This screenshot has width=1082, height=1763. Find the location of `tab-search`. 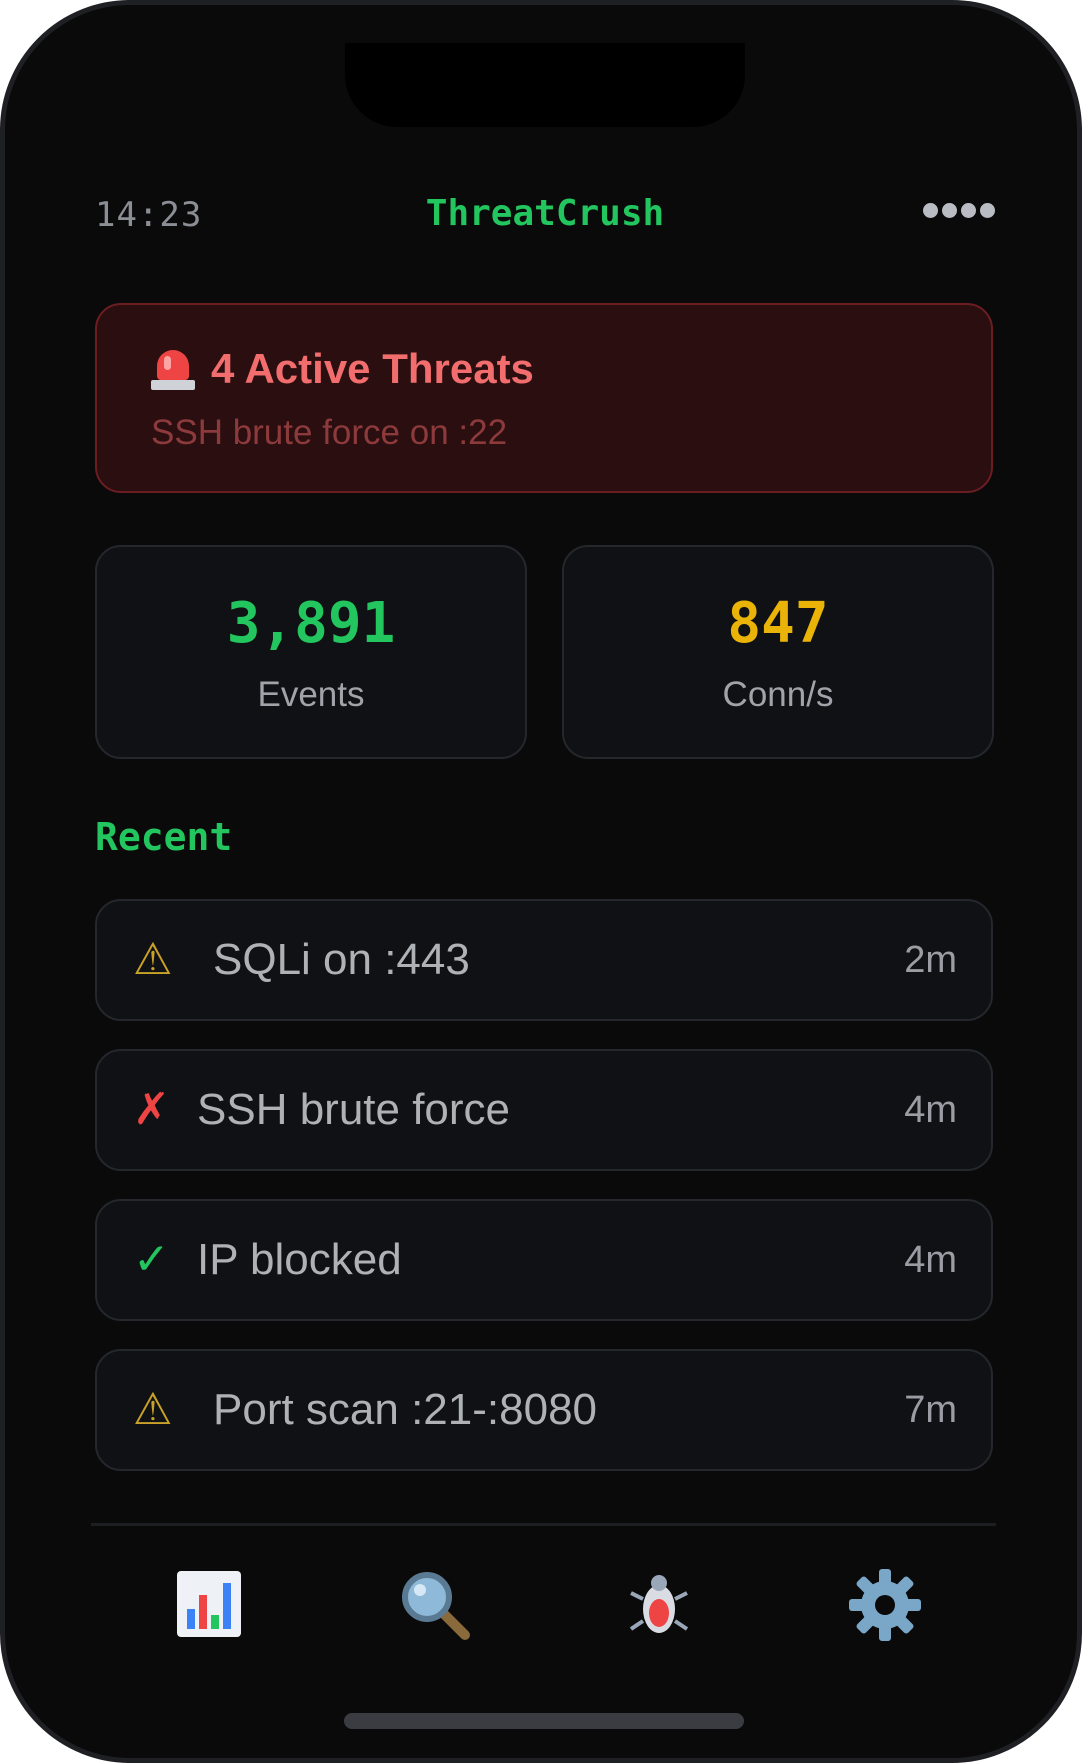

tab-search is located at coordinates (435, 1605).